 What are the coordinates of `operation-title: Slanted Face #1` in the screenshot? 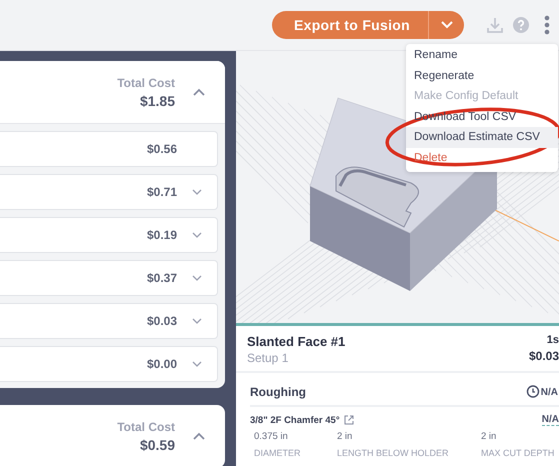 It's located at (296, 341).